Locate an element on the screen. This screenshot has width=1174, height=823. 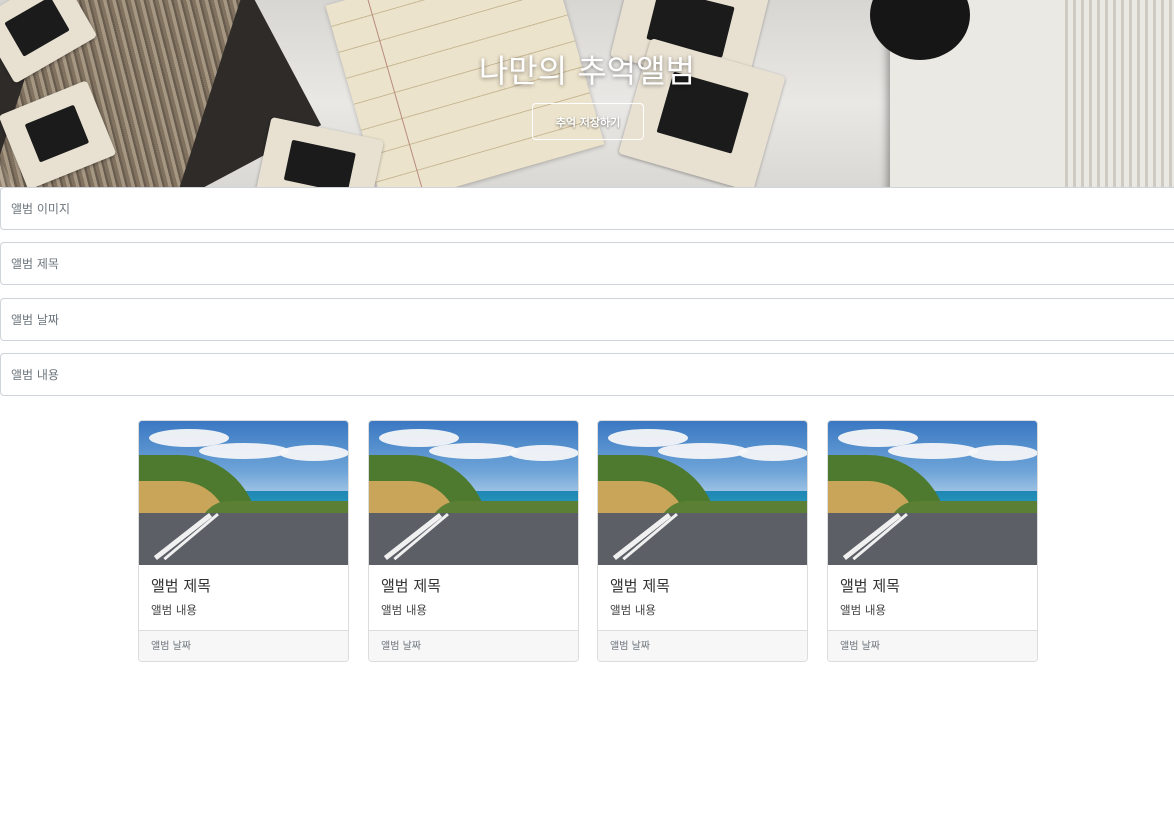
projector-decoration is located at coordinates (1022, 93).